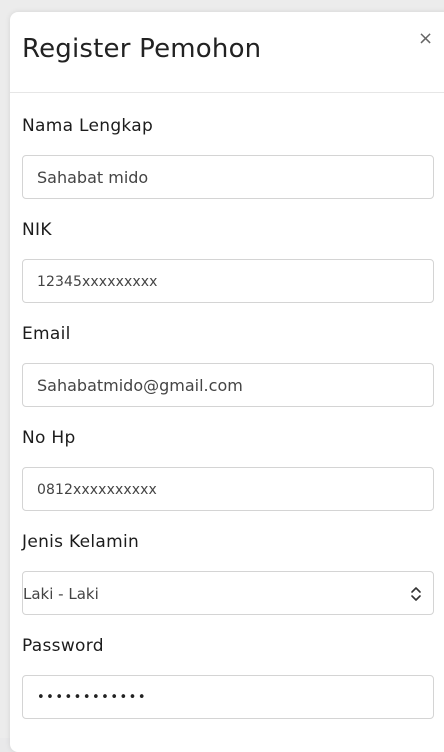 The image size is (444, 752). I want to click on nama-field: Sahabat mido, so click(228, 177).